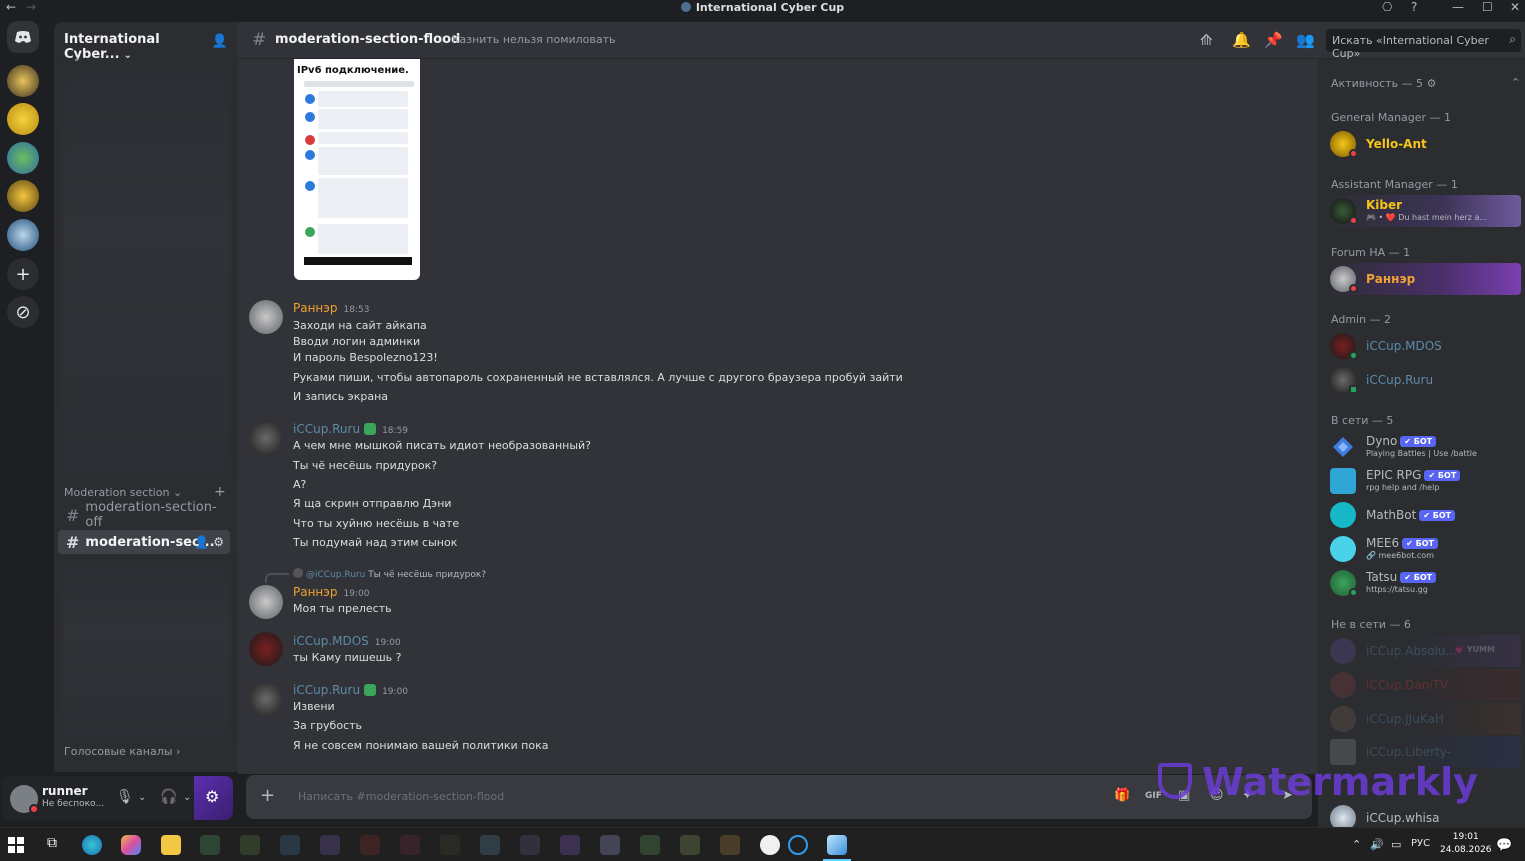  What do you see at coordinates (16, 845) in the screenshot?
I see `windows-start-icon` at bounding box center [16, 845].